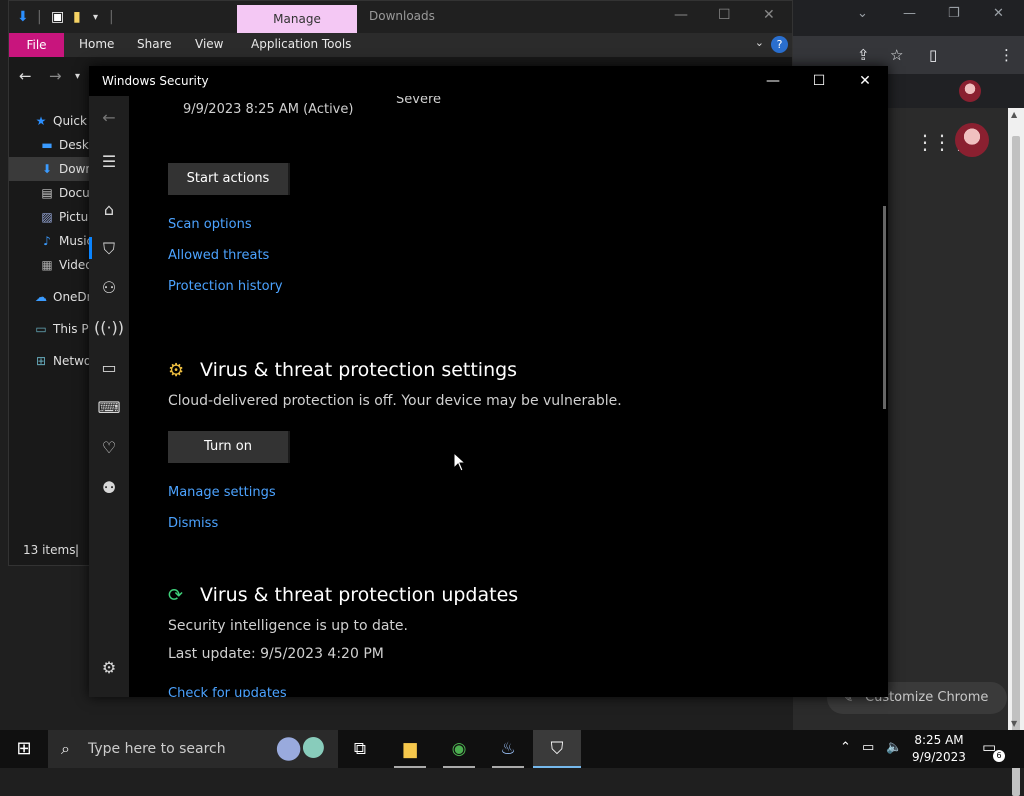 The height and width of the screenshot is (796, 1024). Describe the element at coordinates (896, 55) in the screenshot. I see `bookmark-star-icon: ☆` at that location.